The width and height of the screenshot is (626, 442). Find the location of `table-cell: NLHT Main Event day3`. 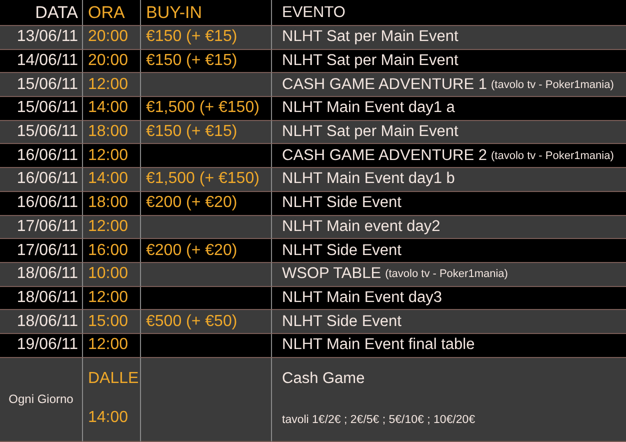

table-cell: NLHT Main Event day3 is located at coordinates (449, 298).